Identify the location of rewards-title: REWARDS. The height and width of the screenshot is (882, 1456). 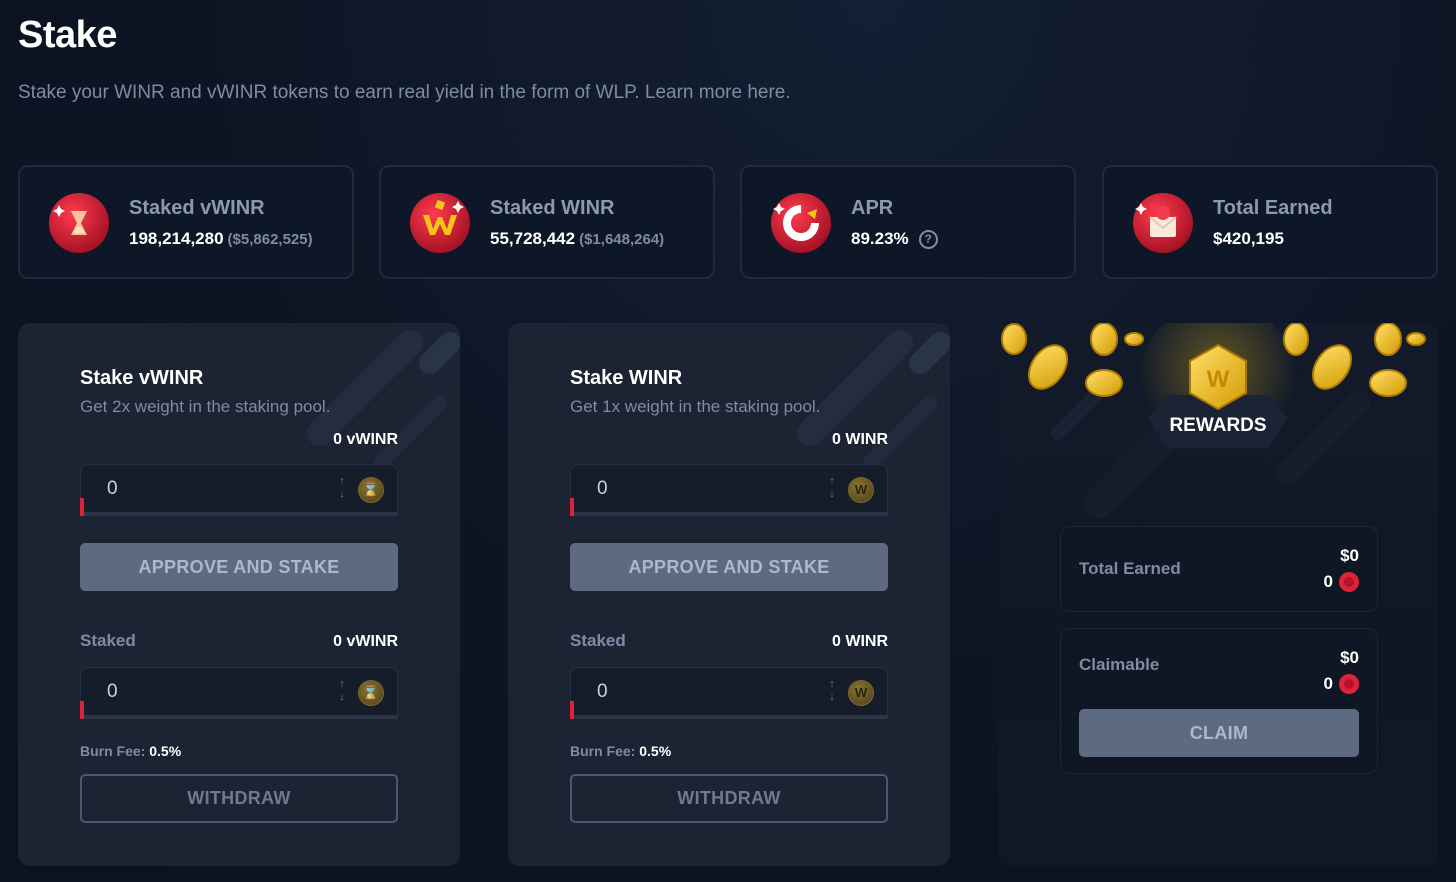
(1218, 425).